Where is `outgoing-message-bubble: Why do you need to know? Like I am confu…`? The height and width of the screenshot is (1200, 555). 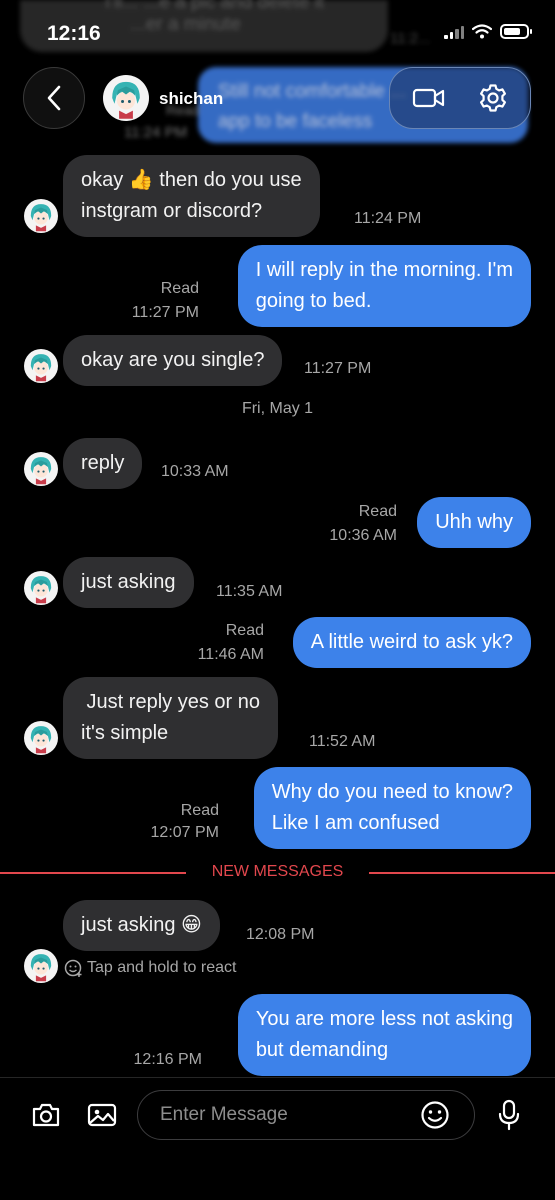
outgoing-message-bubble: Why do you need to know? Like I am confu… is located at coordinates (392, 808).